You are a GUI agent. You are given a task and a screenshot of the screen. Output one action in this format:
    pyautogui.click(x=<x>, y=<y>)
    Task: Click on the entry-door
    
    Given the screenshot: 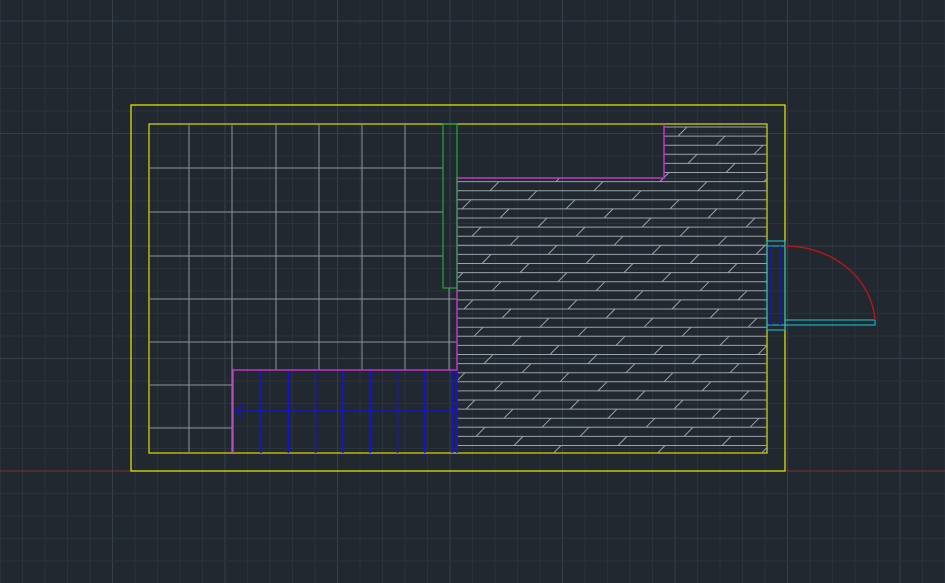 What is the action you would take?
    pyautogui.click(x=821, y=285)
    